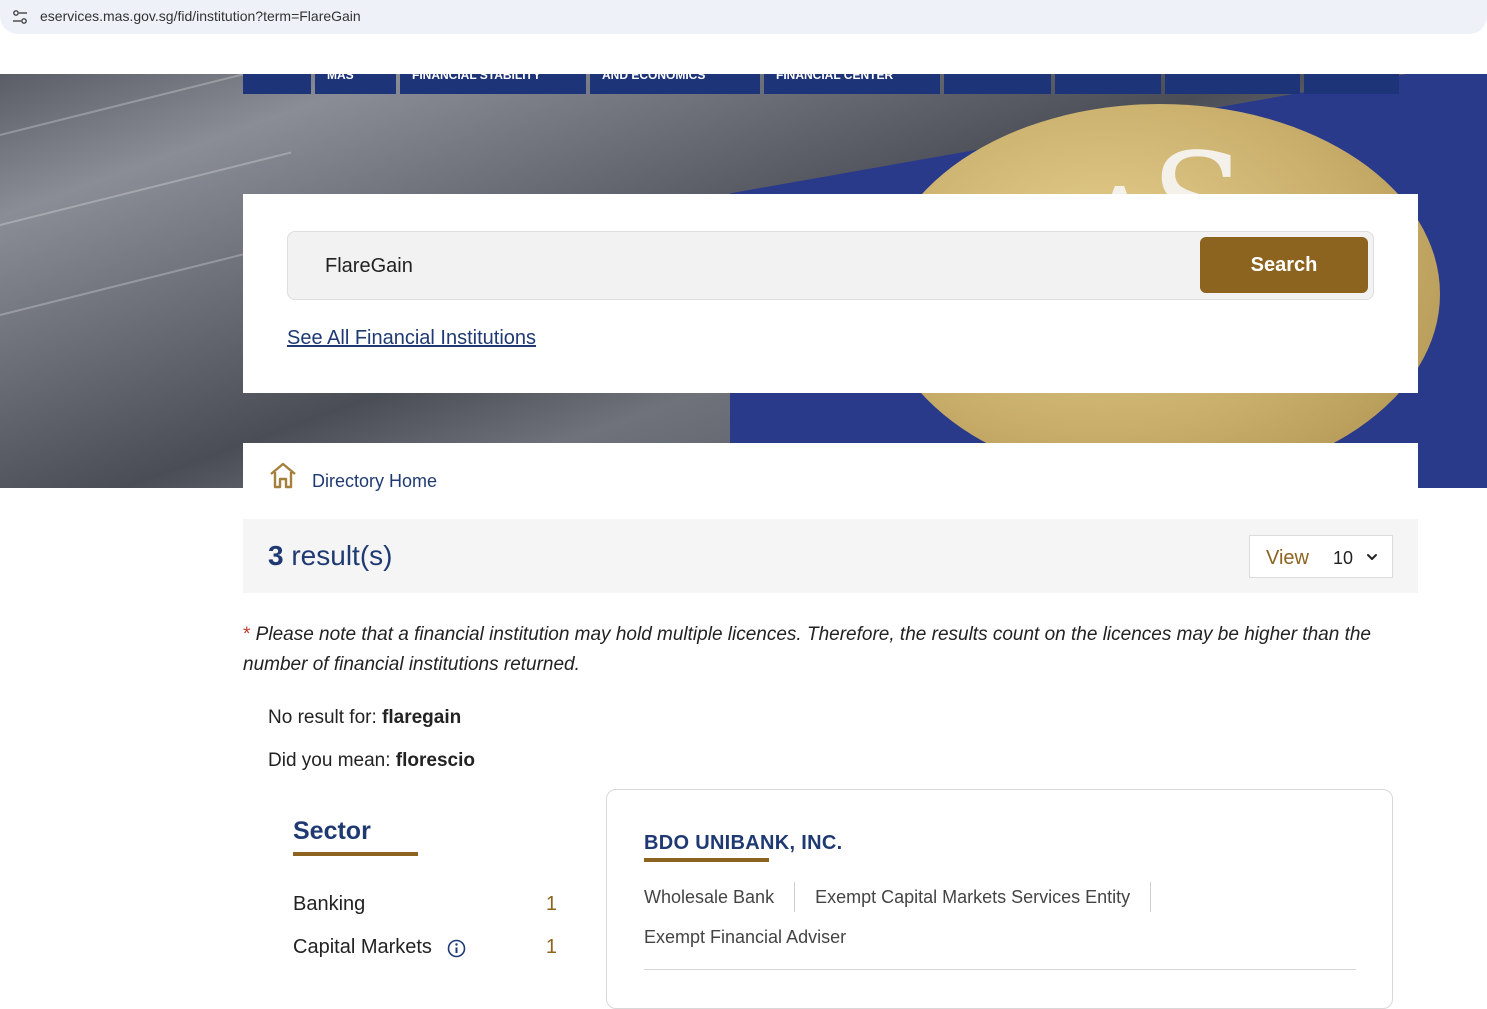  What do you see at coordinates (365, 717) in the screenshot?
I see `no-result-message: No result for: flaregain` at bounding box center [365, 717].